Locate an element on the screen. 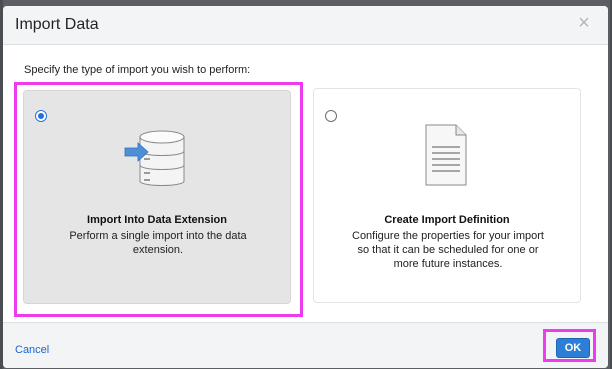 The height and width of the screenshot is (369, 612). dialog-footer: Cancel OK is located at coordinates (305, 345).